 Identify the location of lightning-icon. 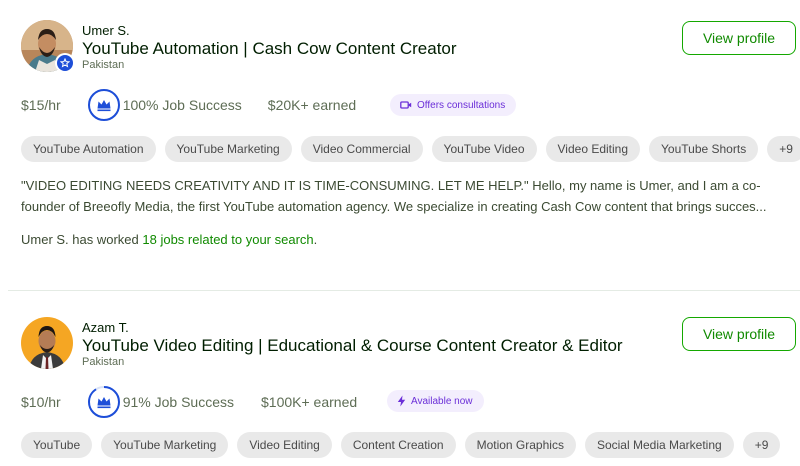
(401, 401).